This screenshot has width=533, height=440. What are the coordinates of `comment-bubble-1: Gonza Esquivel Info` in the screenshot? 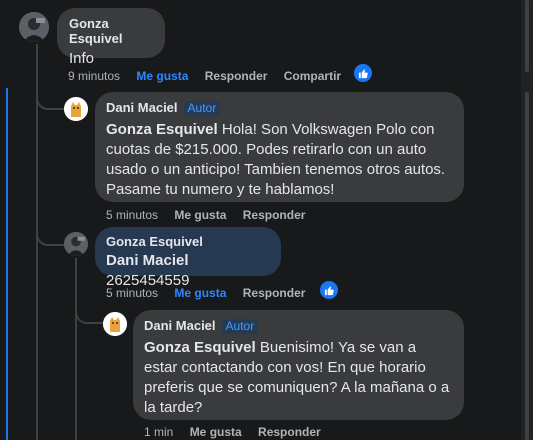 It's located at (111, 37).